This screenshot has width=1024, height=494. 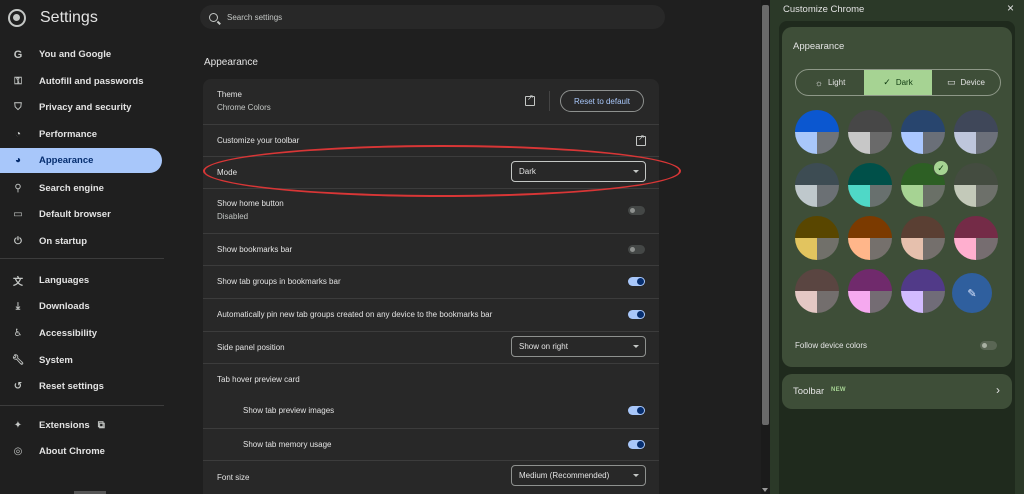 What do you see at coordinates (830, 82) in the screenshot?
I see `mode-light-button: ☼ Light` at bounding box center [830, 82].